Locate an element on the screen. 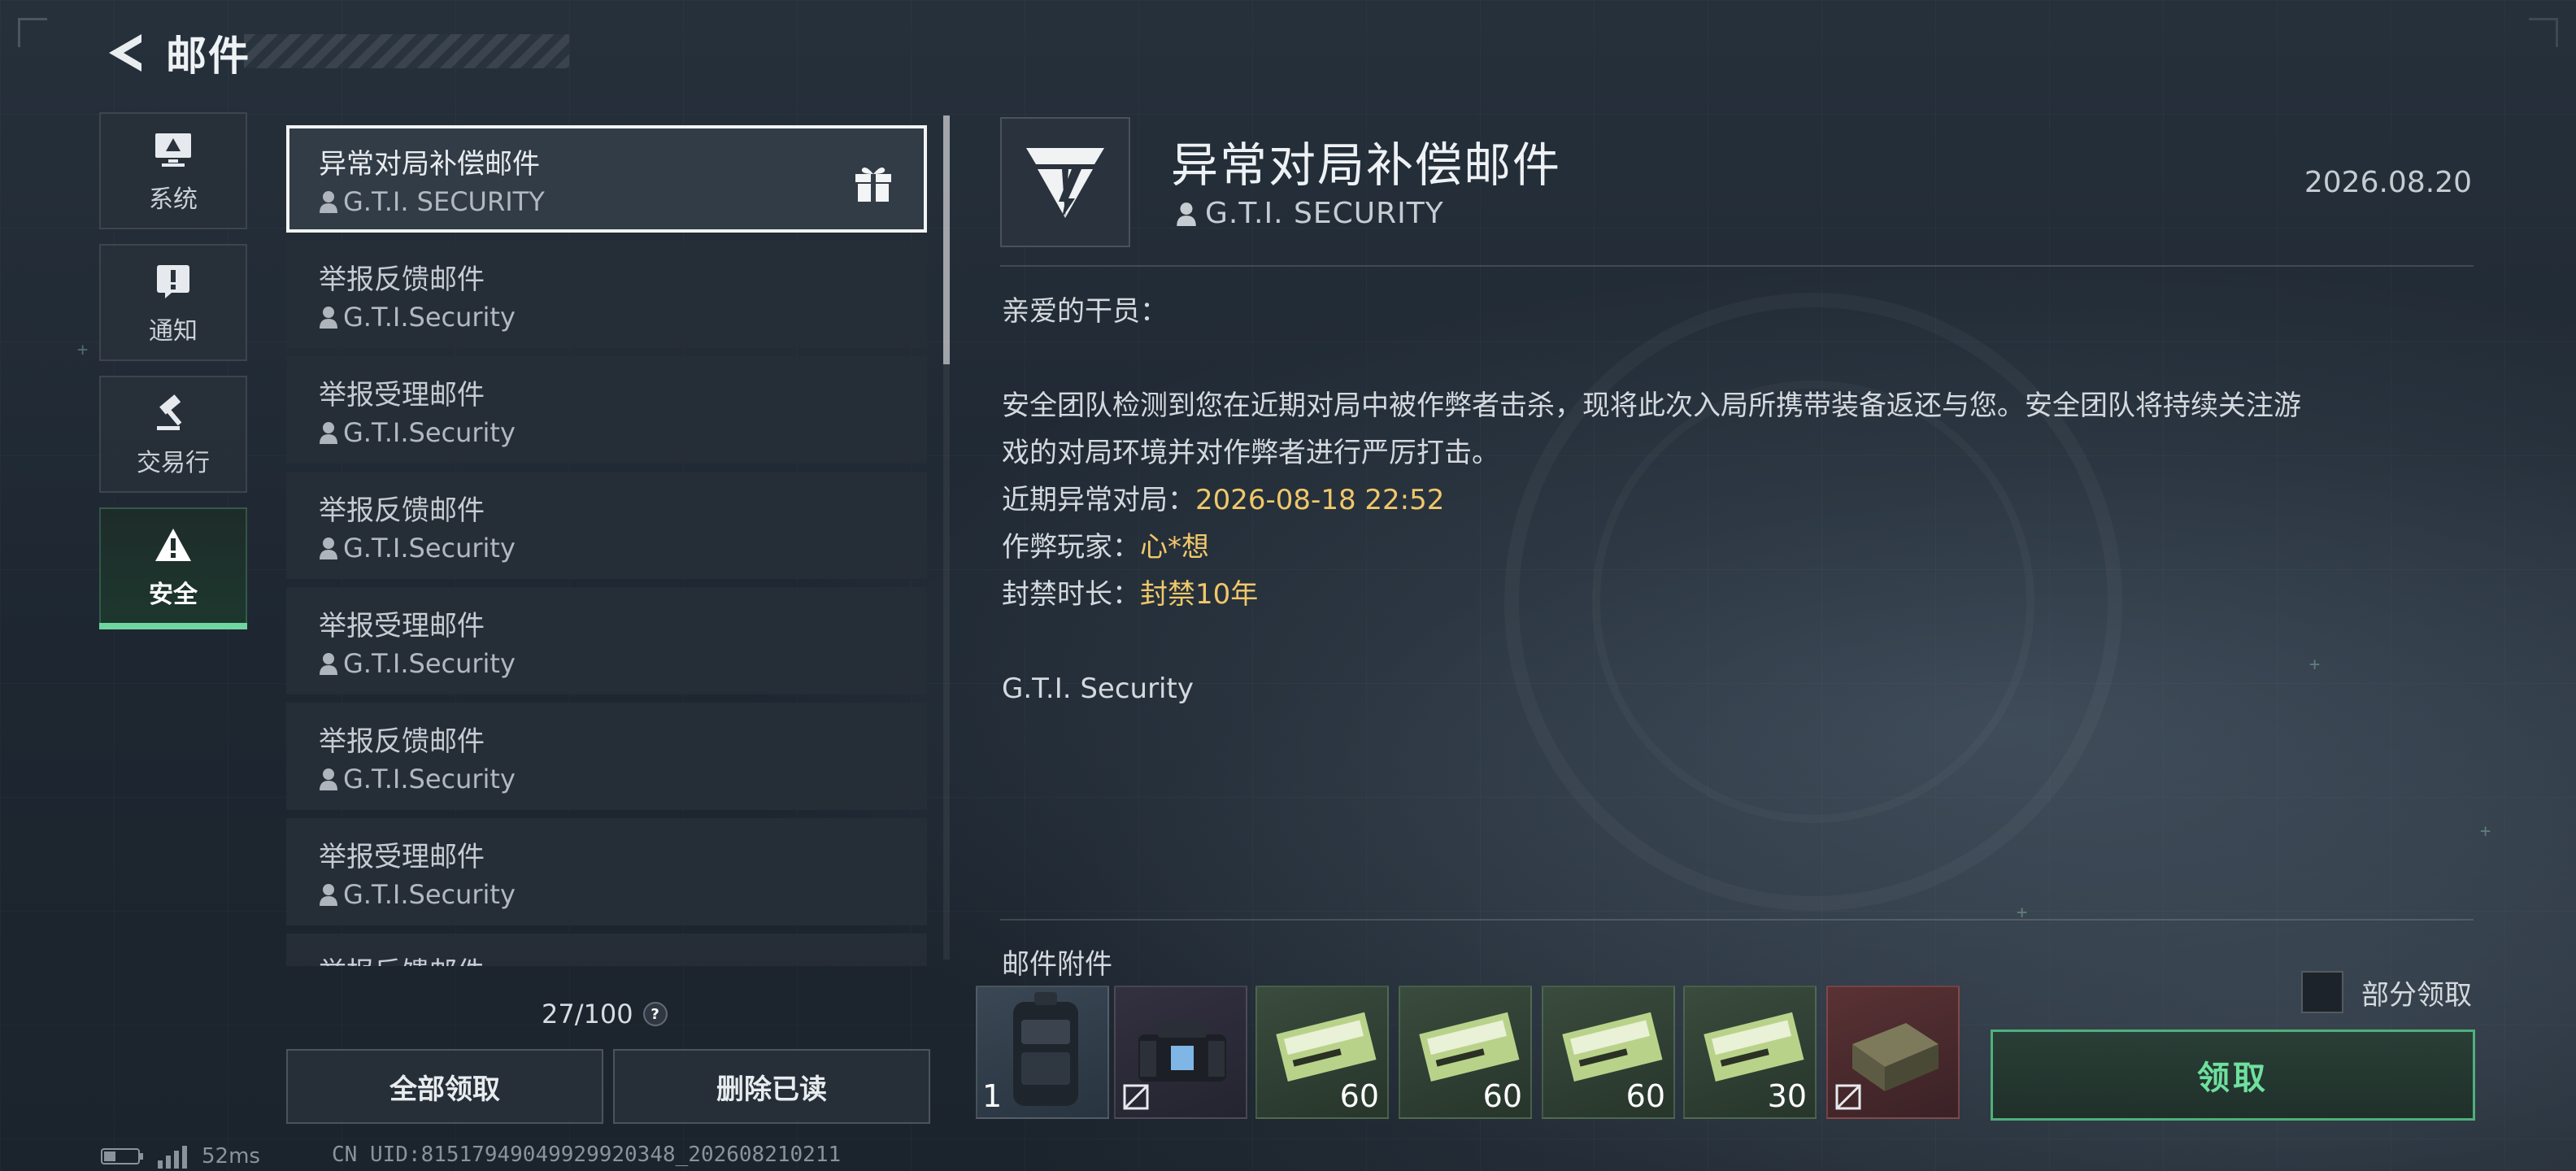 The width and height of the screenshot is (2576, 1171). sender-logo is located at coordinates (1065, 182).